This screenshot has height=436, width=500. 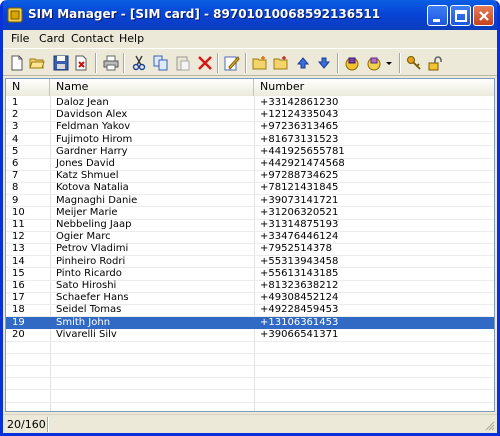 I want to click on print-button, so click(x=111, y=63).